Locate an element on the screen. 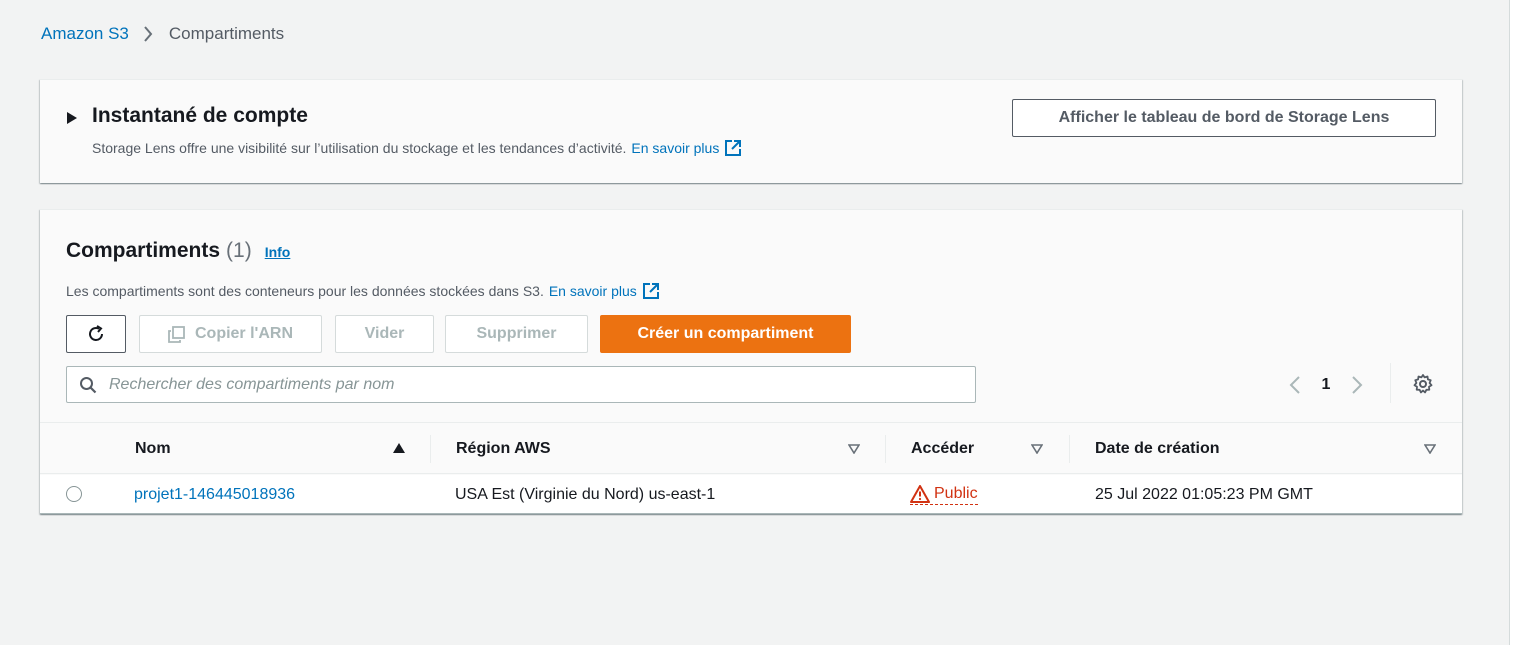 The image size is (1513, 645). table-header: Nom Région AWS Accéder Date de création is located at coordinates (751, 448).